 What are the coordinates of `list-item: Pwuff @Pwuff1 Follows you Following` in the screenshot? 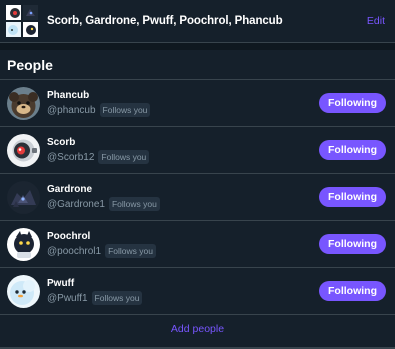 It's located at (197, 291).